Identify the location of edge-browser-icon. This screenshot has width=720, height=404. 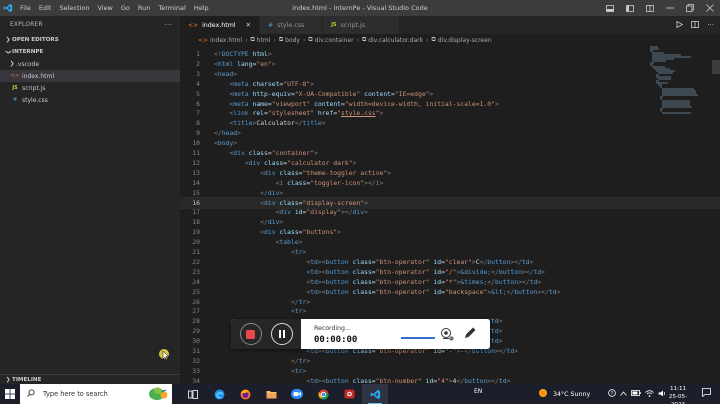
(219, 394).